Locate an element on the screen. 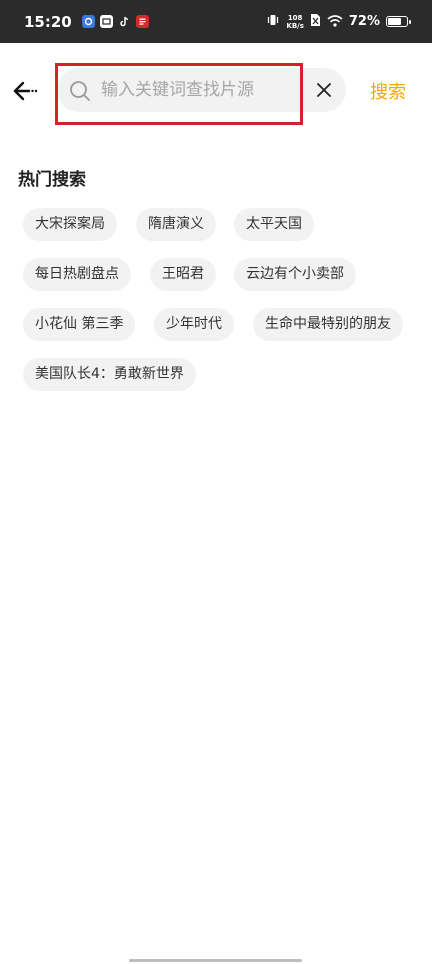 The width and height of the screenshot is (432, 964). hot-search-tag: 生命中最特别的朋友 is located at coordinates (328, 324).